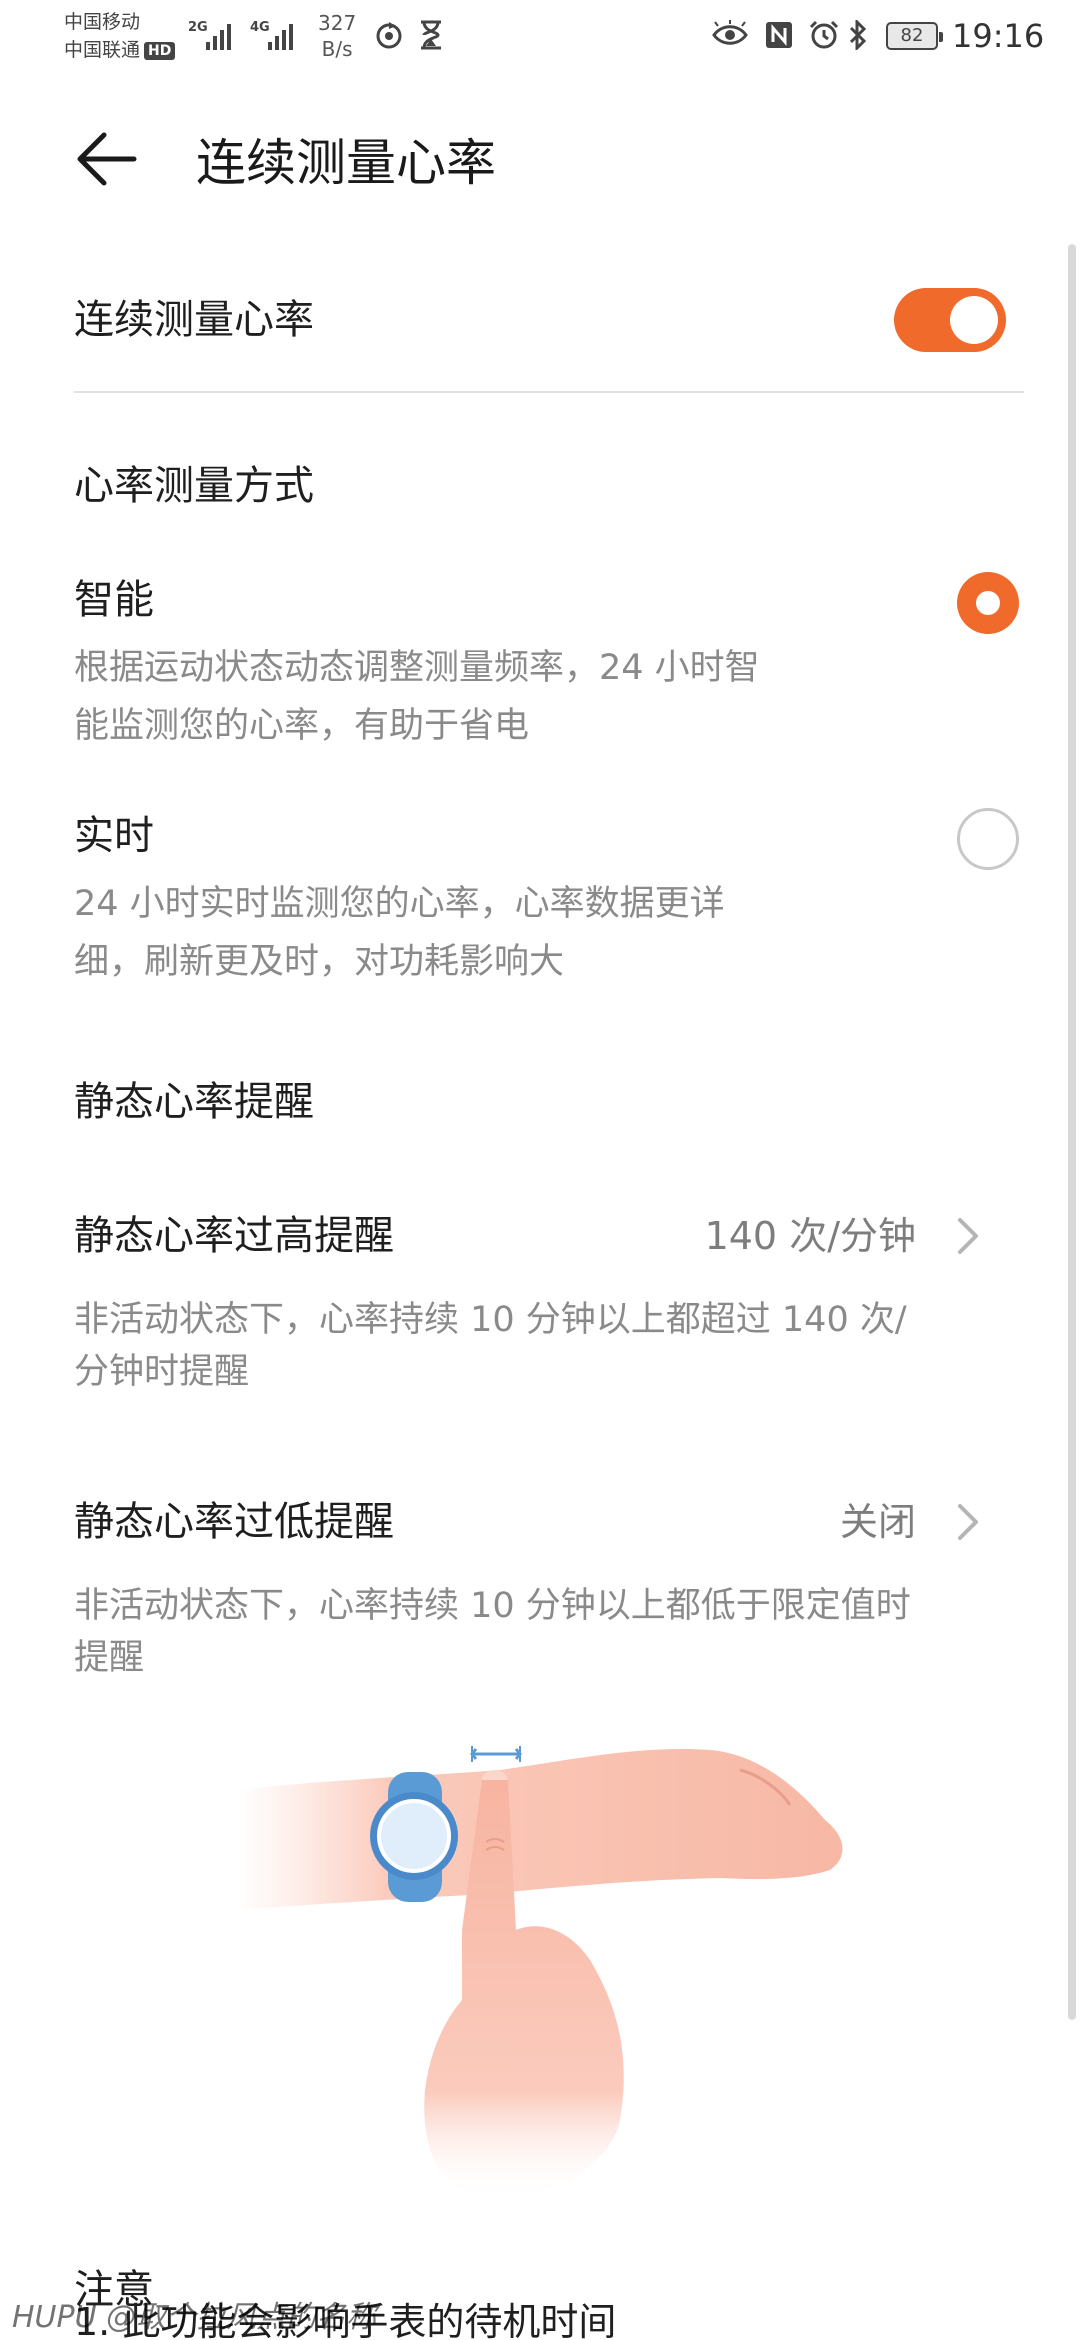 This screenshot has height=2340, width=1080. Describe the element at coordinates (114, 600) in the screenshot. I see `mode-option-title: 智能` at that location.